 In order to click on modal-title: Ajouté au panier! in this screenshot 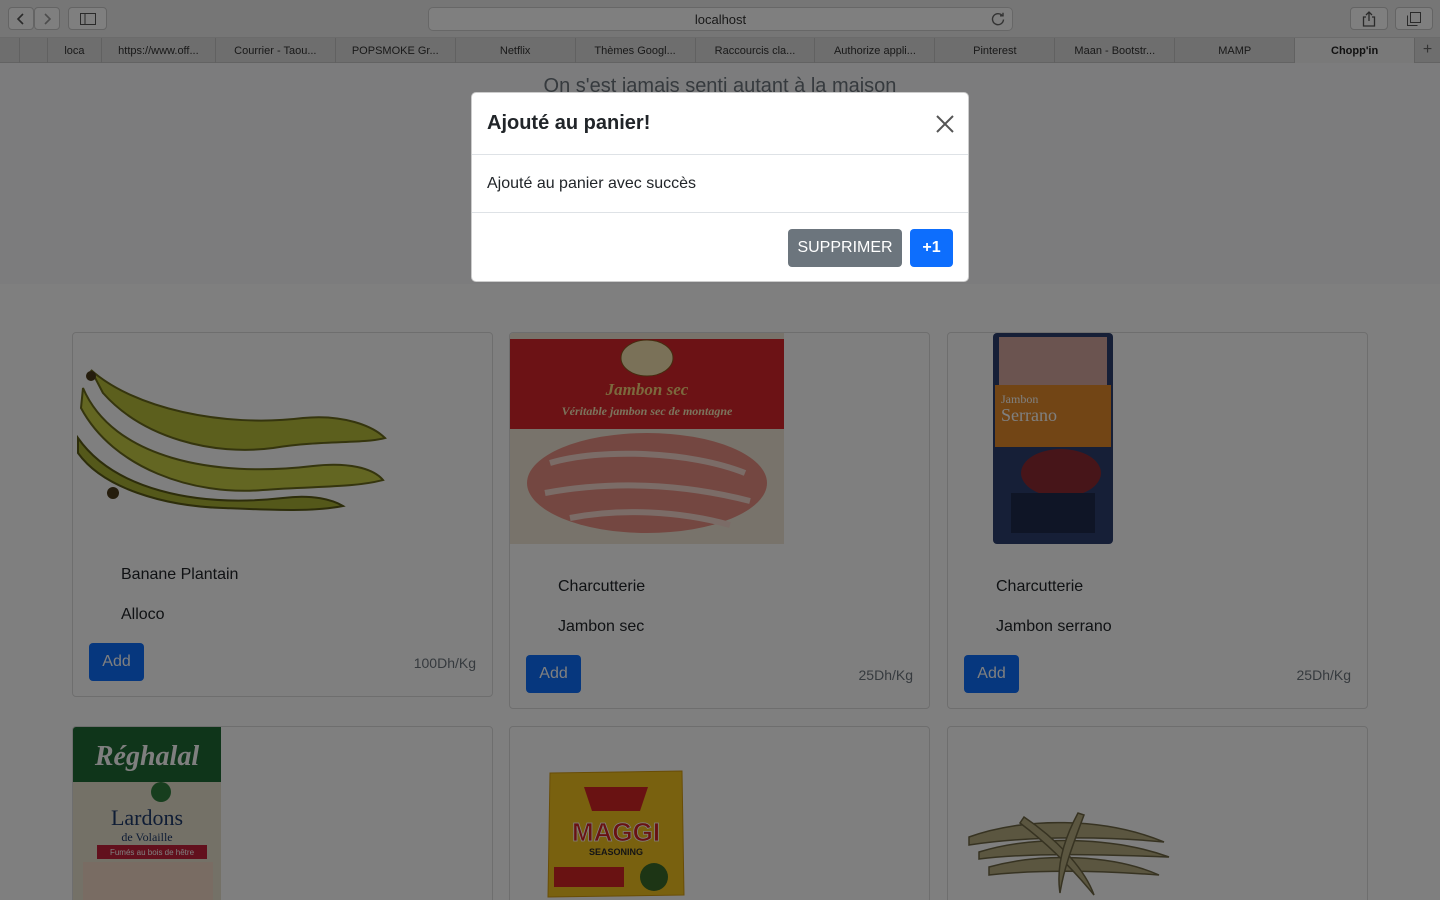, I will do `click(569, 123)`.